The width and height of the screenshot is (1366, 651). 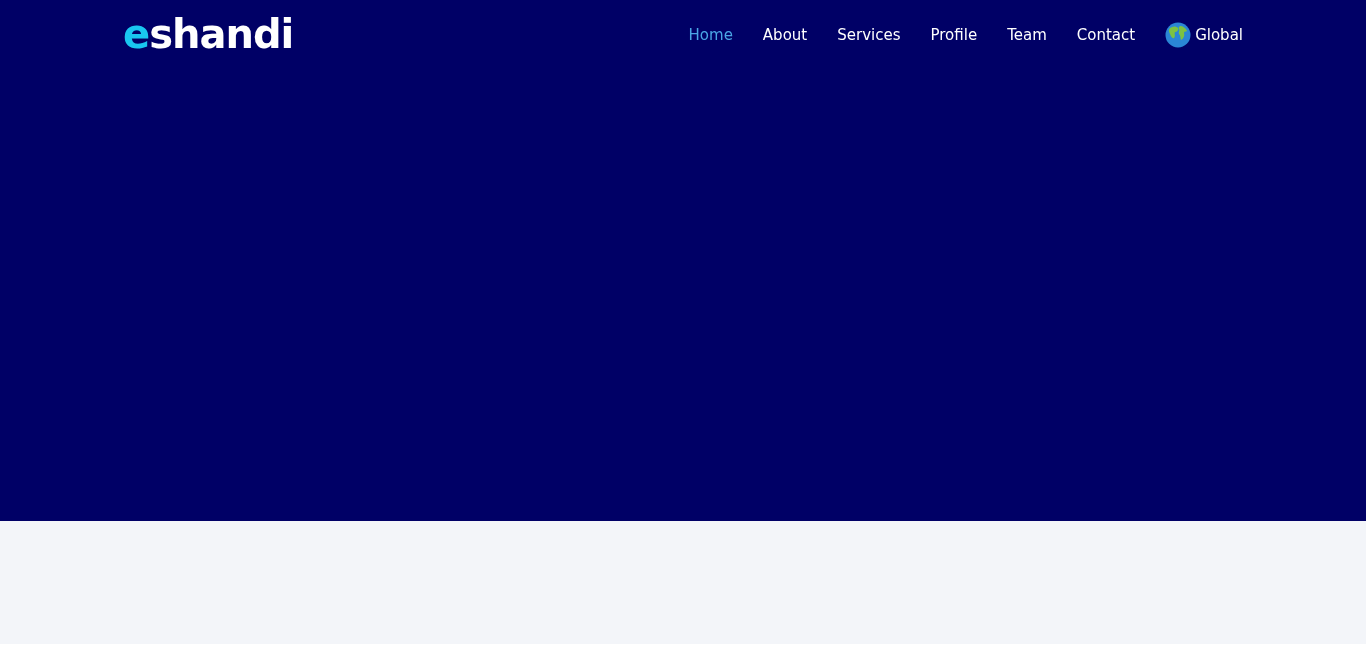 I want to click on nav-link: About, so click(x=785, y=35).